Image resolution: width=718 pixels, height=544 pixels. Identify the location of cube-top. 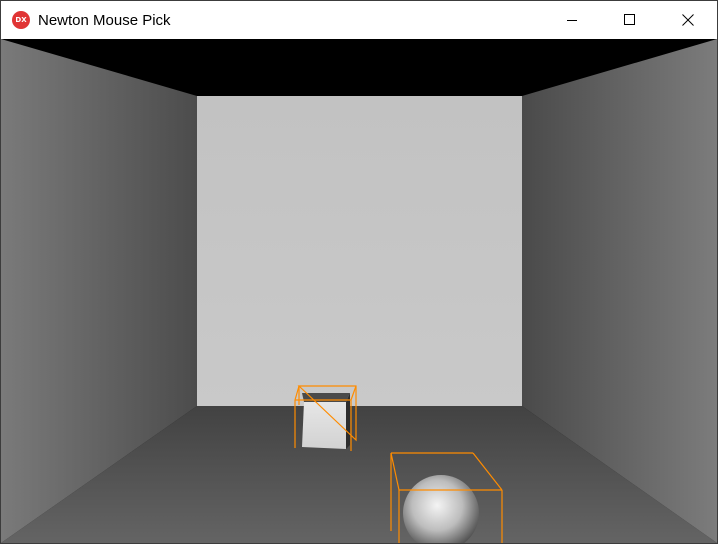
(326, 397).